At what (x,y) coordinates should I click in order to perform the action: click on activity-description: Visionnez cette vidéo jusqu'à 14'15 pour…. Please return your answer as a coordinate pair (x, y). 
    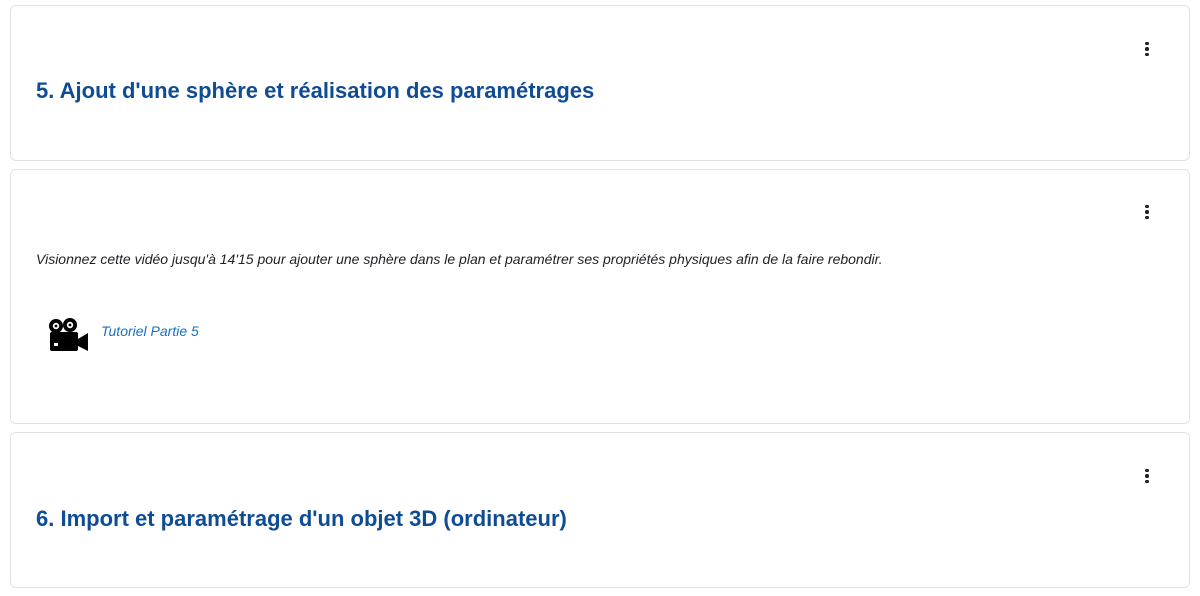
    Looking at the image, I should click on (459, 259).